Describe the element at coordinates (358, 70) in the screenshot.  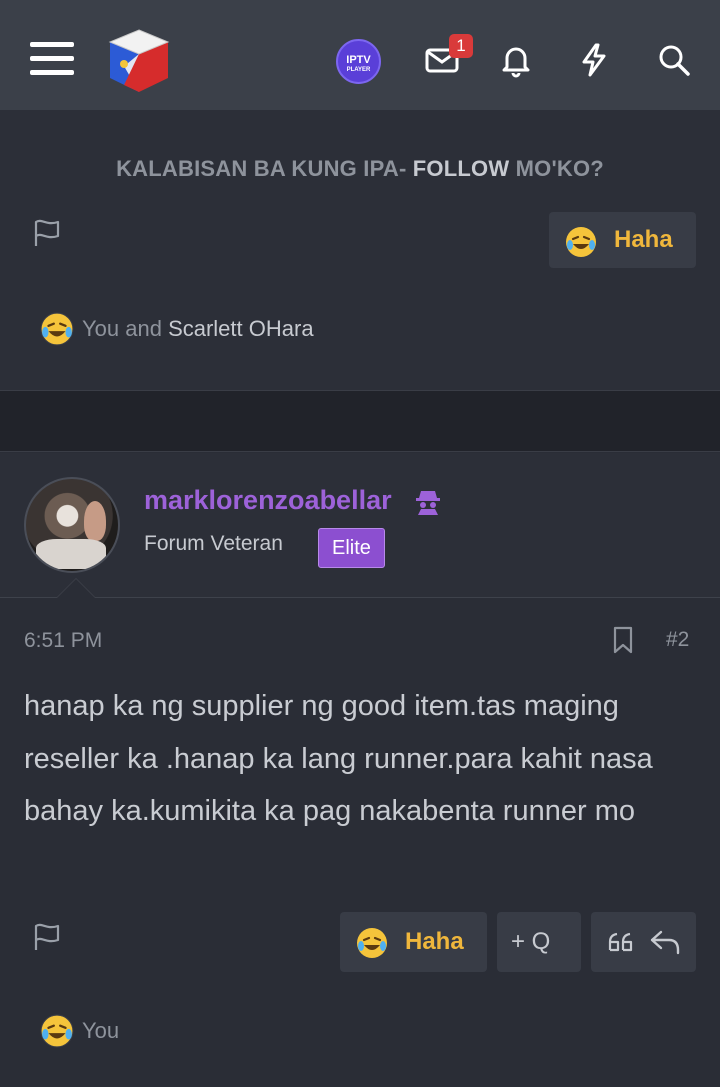
I see `iptv-sublabel: PLAYER` at that location.